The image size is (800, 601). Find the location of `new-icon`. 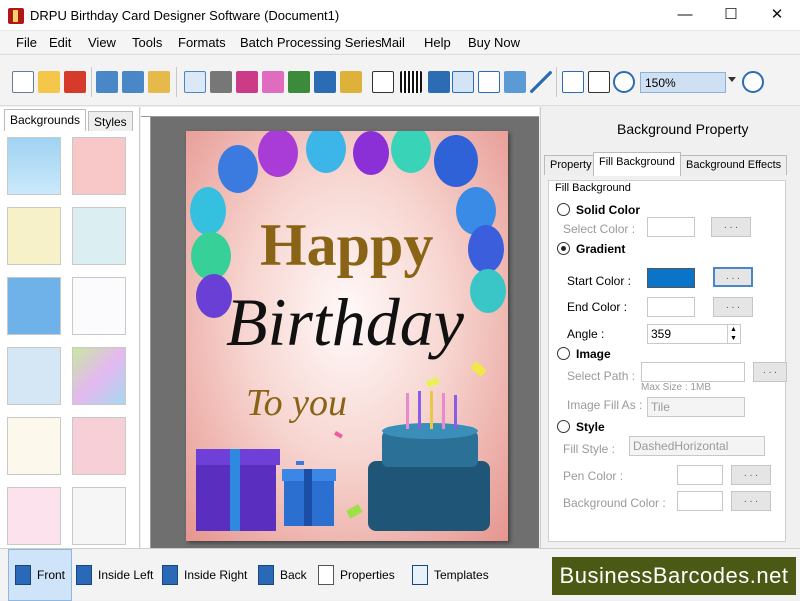

new-icon is located at coordinates (23, 82).